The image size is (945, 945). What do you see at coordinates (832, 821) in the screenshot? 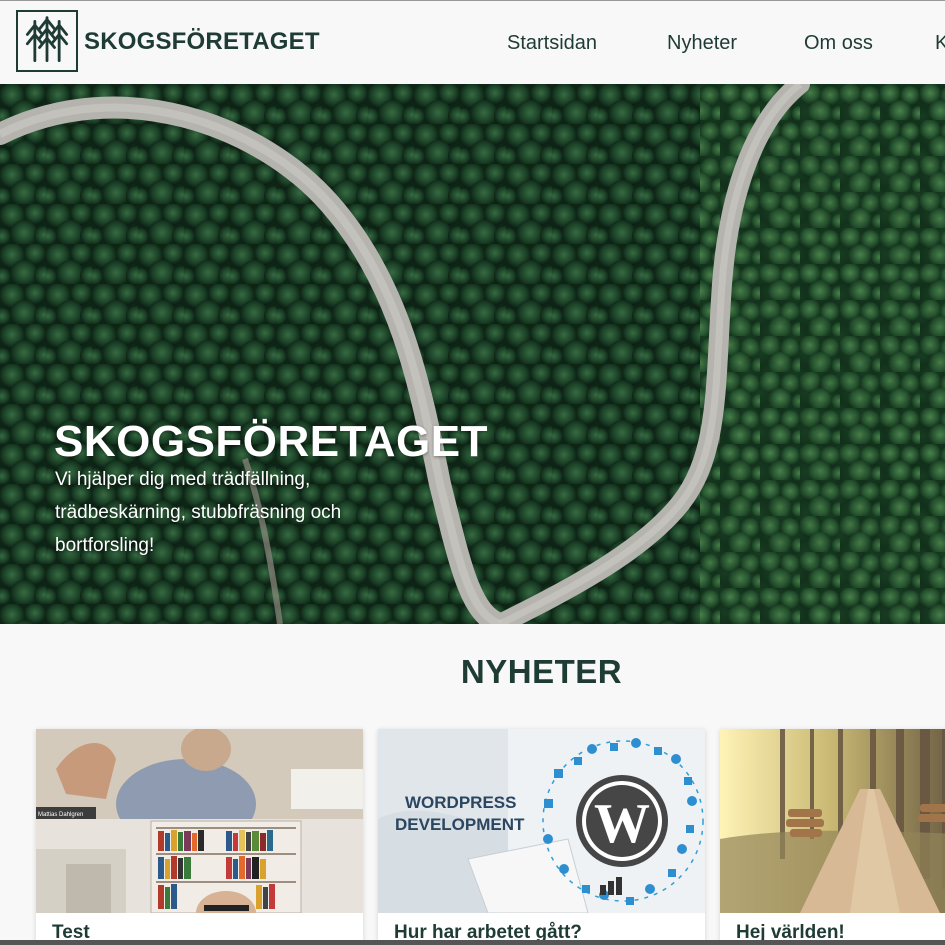
I see `forest-path-image` at bounding box center [832, 821].